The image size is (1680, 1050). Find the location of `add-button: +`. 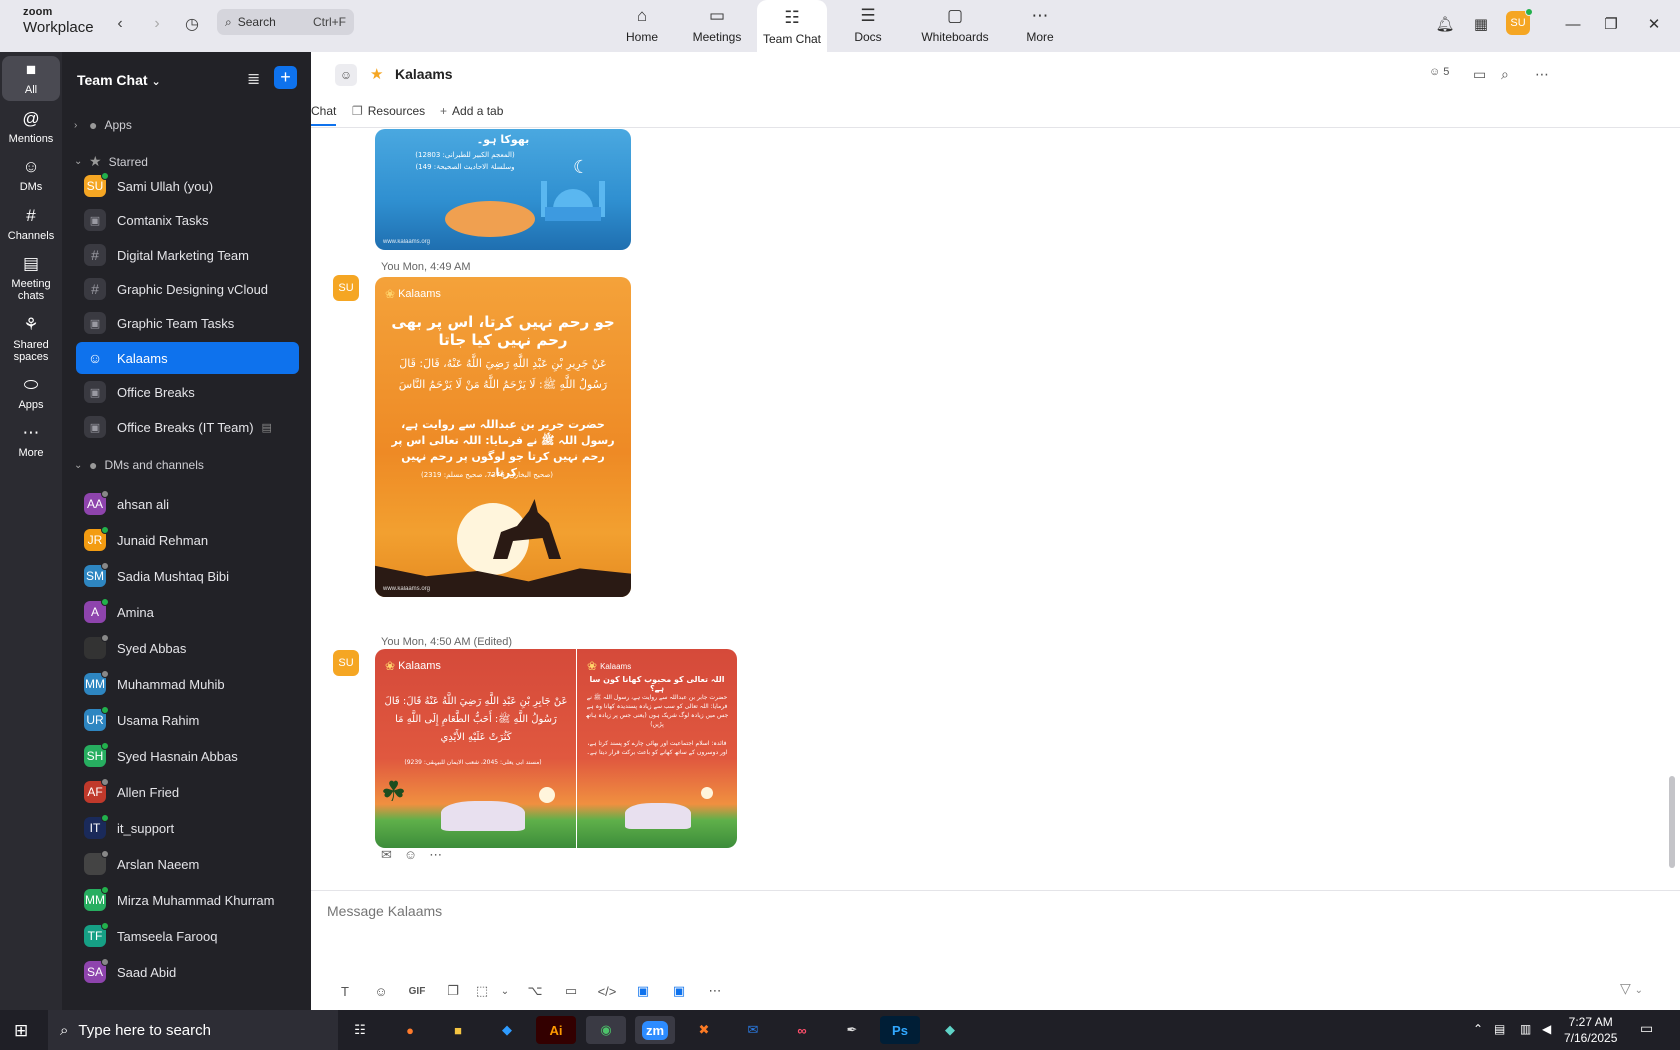

add-button: + is located at coordinates (285, 77).